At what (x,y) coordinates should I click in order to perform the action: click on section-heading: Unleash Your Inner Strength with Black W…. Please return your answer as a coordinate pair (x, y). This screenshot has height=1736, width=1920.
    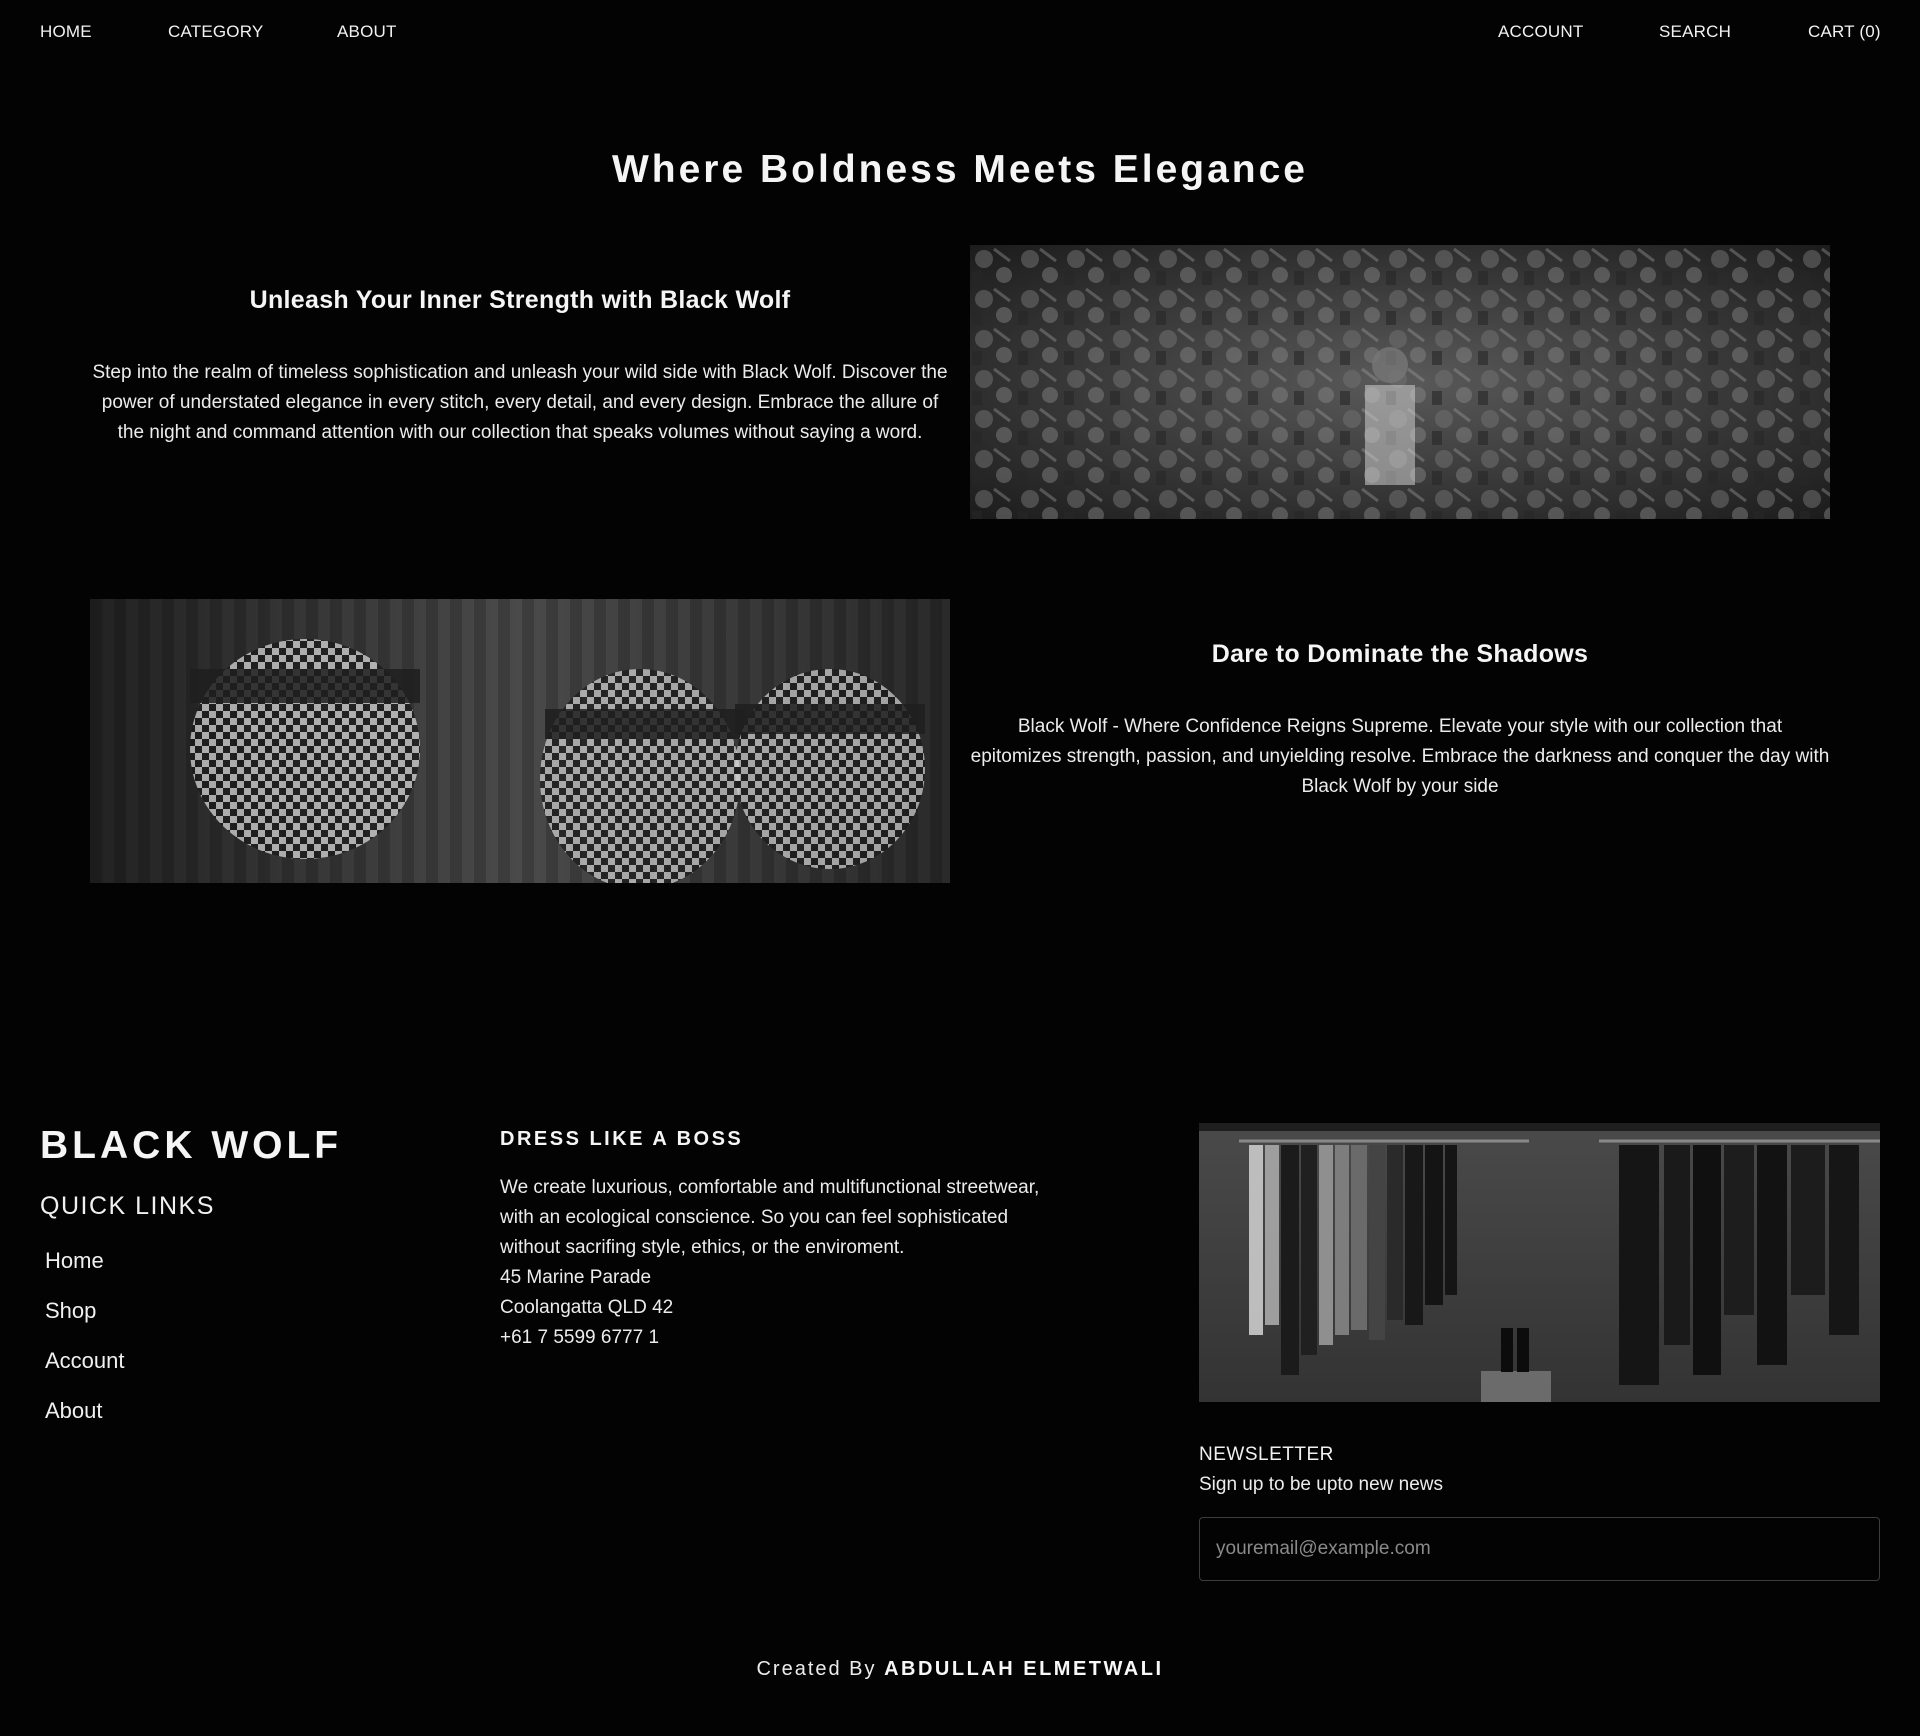
    Looking at the image, I should click on (520, 300).